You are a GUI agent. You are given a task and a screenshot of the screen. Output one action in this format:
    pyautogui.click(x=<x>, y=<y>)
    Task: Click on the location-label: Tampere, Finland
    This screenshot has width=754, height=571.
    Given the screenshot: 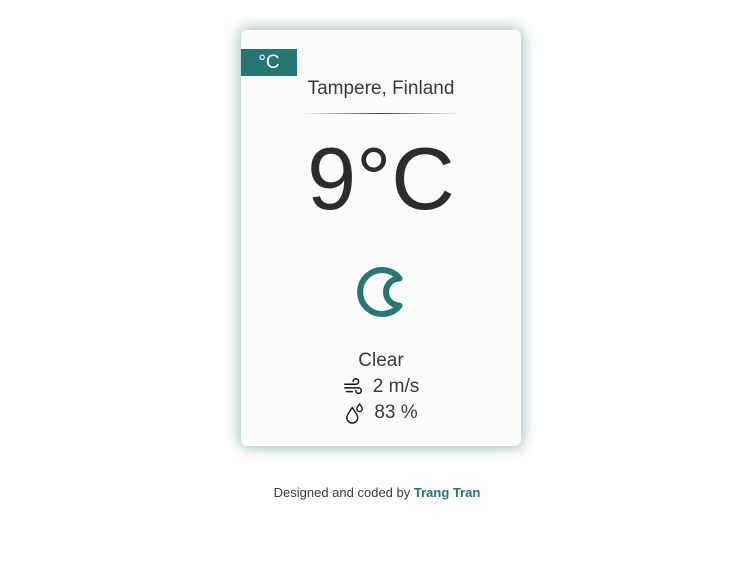 What is the action you would take?
    pyautogui.click(x=381, y=88)
    